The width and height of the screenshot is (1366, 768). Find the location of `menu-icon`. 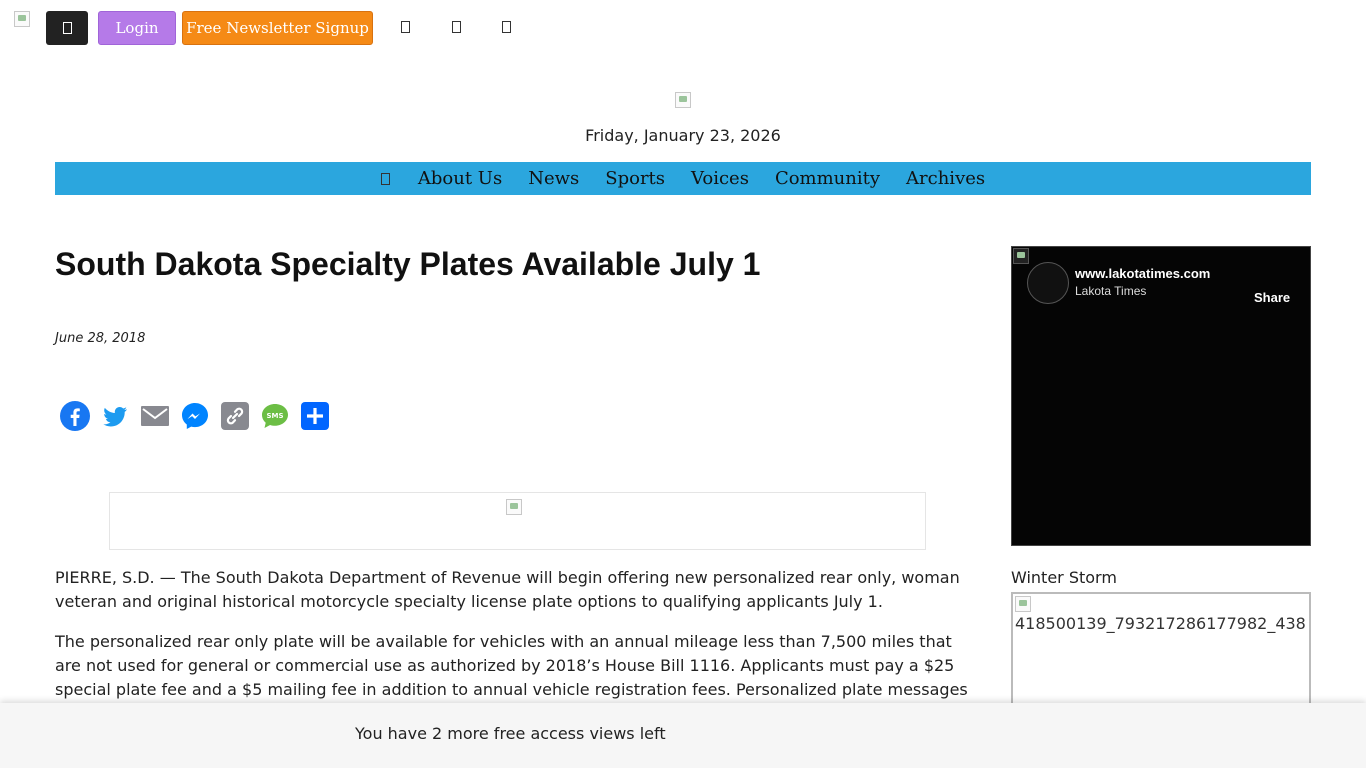

menu-icon is located at coordinates (67, 28).